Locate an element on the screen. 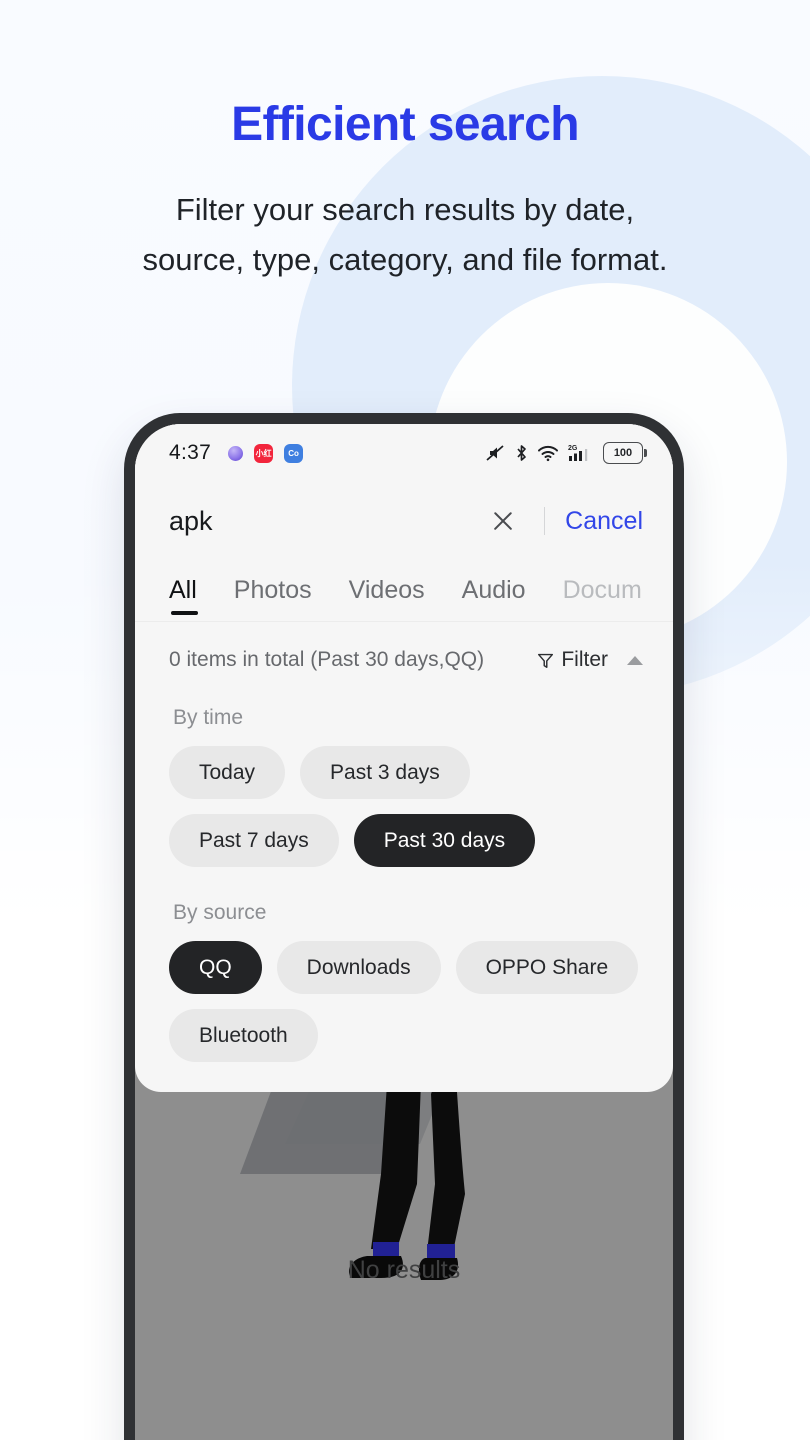 This screenshot has height=1440, width=810. tab-videos: Videos is located at coordinates (387, 598).